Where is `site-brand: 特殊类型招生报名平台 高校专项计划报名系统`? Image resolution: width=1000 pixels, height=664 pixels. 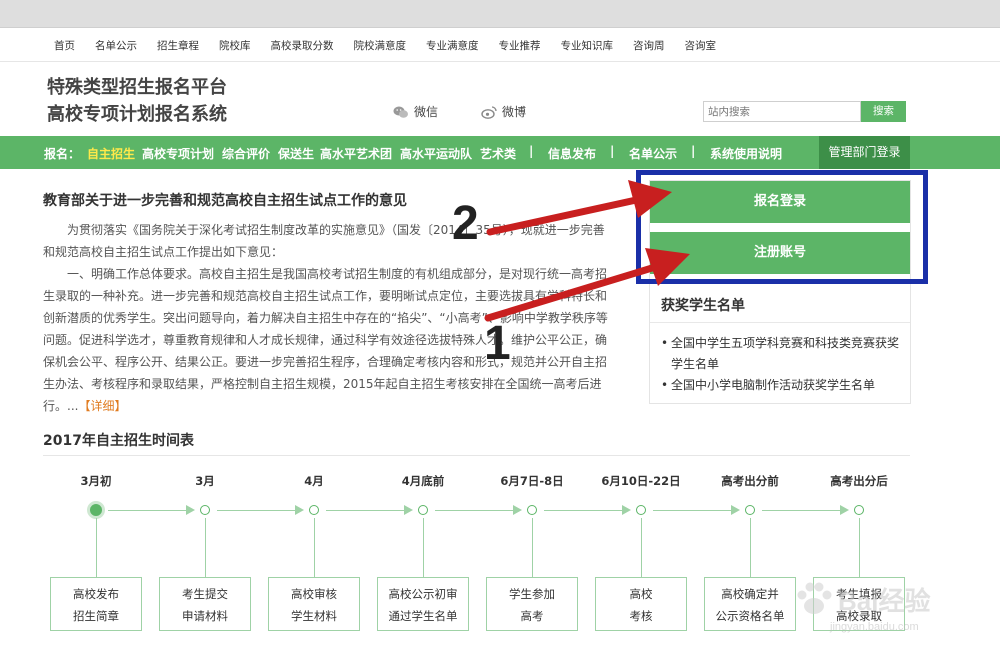
site-brand: 特殊类型招生报名平台 高校专项计划报名系统 is located at coordinates (137, 101).